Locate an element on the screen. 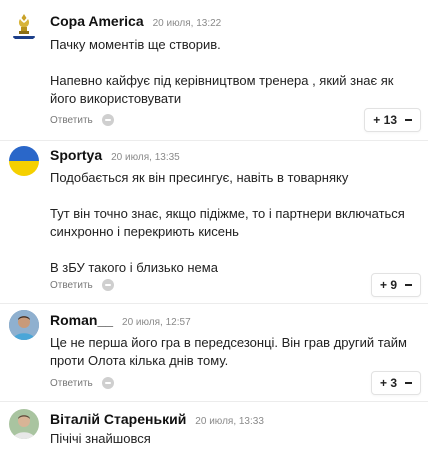 The height and width of the screenshot is (449, 428). vote-widget: + 3 is located at coordinates (395, 383).